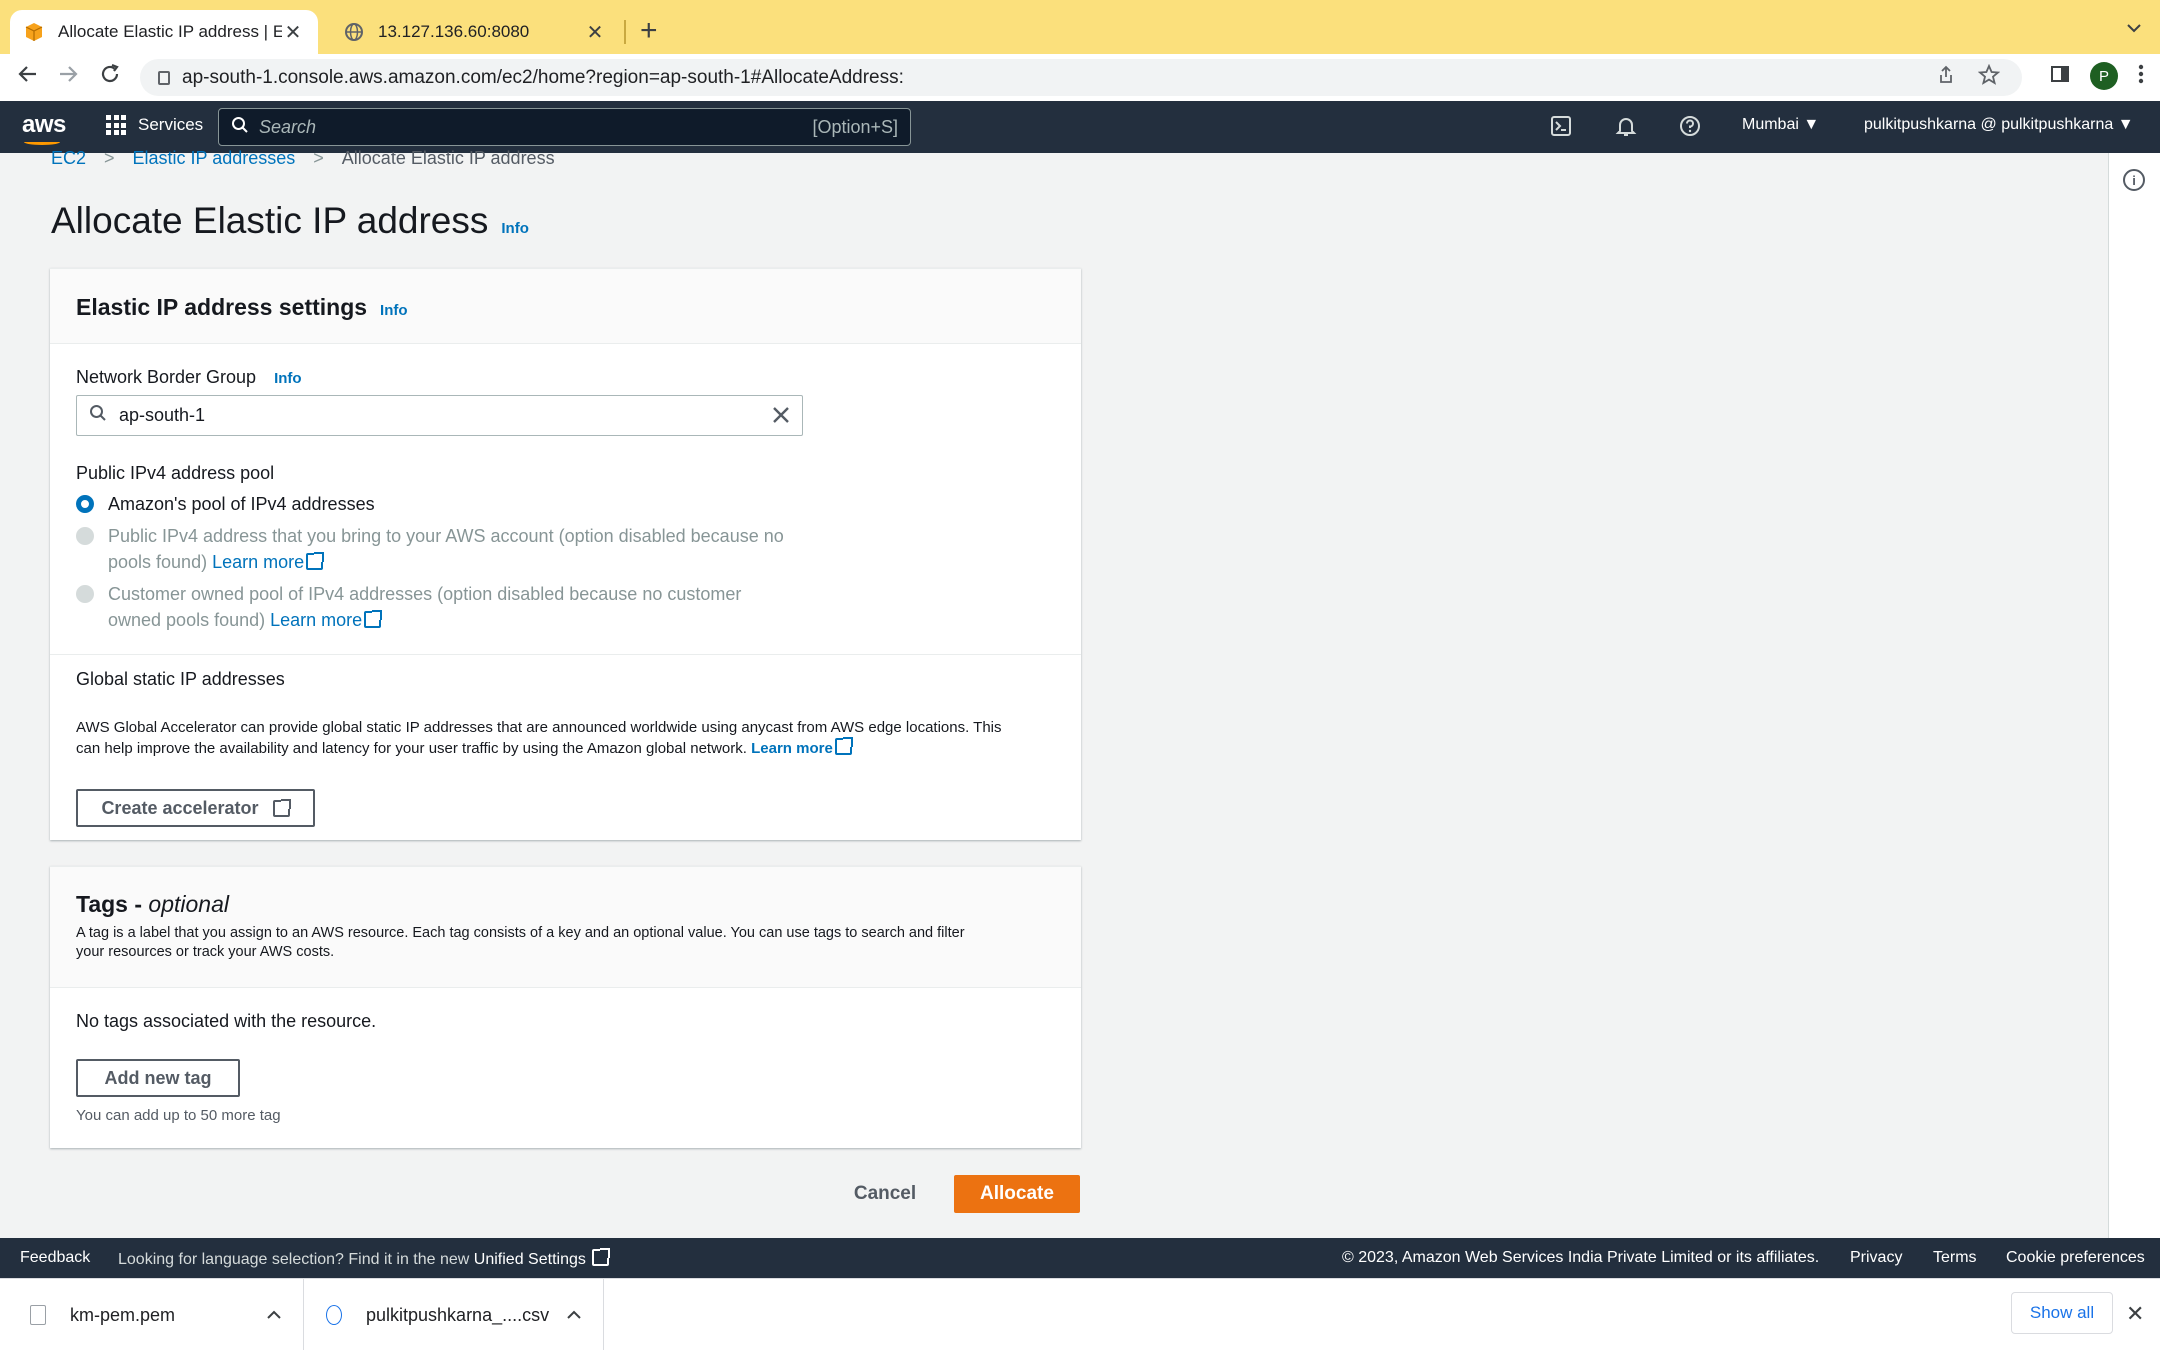  Describe the element at coordinates (170, 31) in the screenshot. I see `tab-title: Allocate Elastic IP address | EC2` at that location.